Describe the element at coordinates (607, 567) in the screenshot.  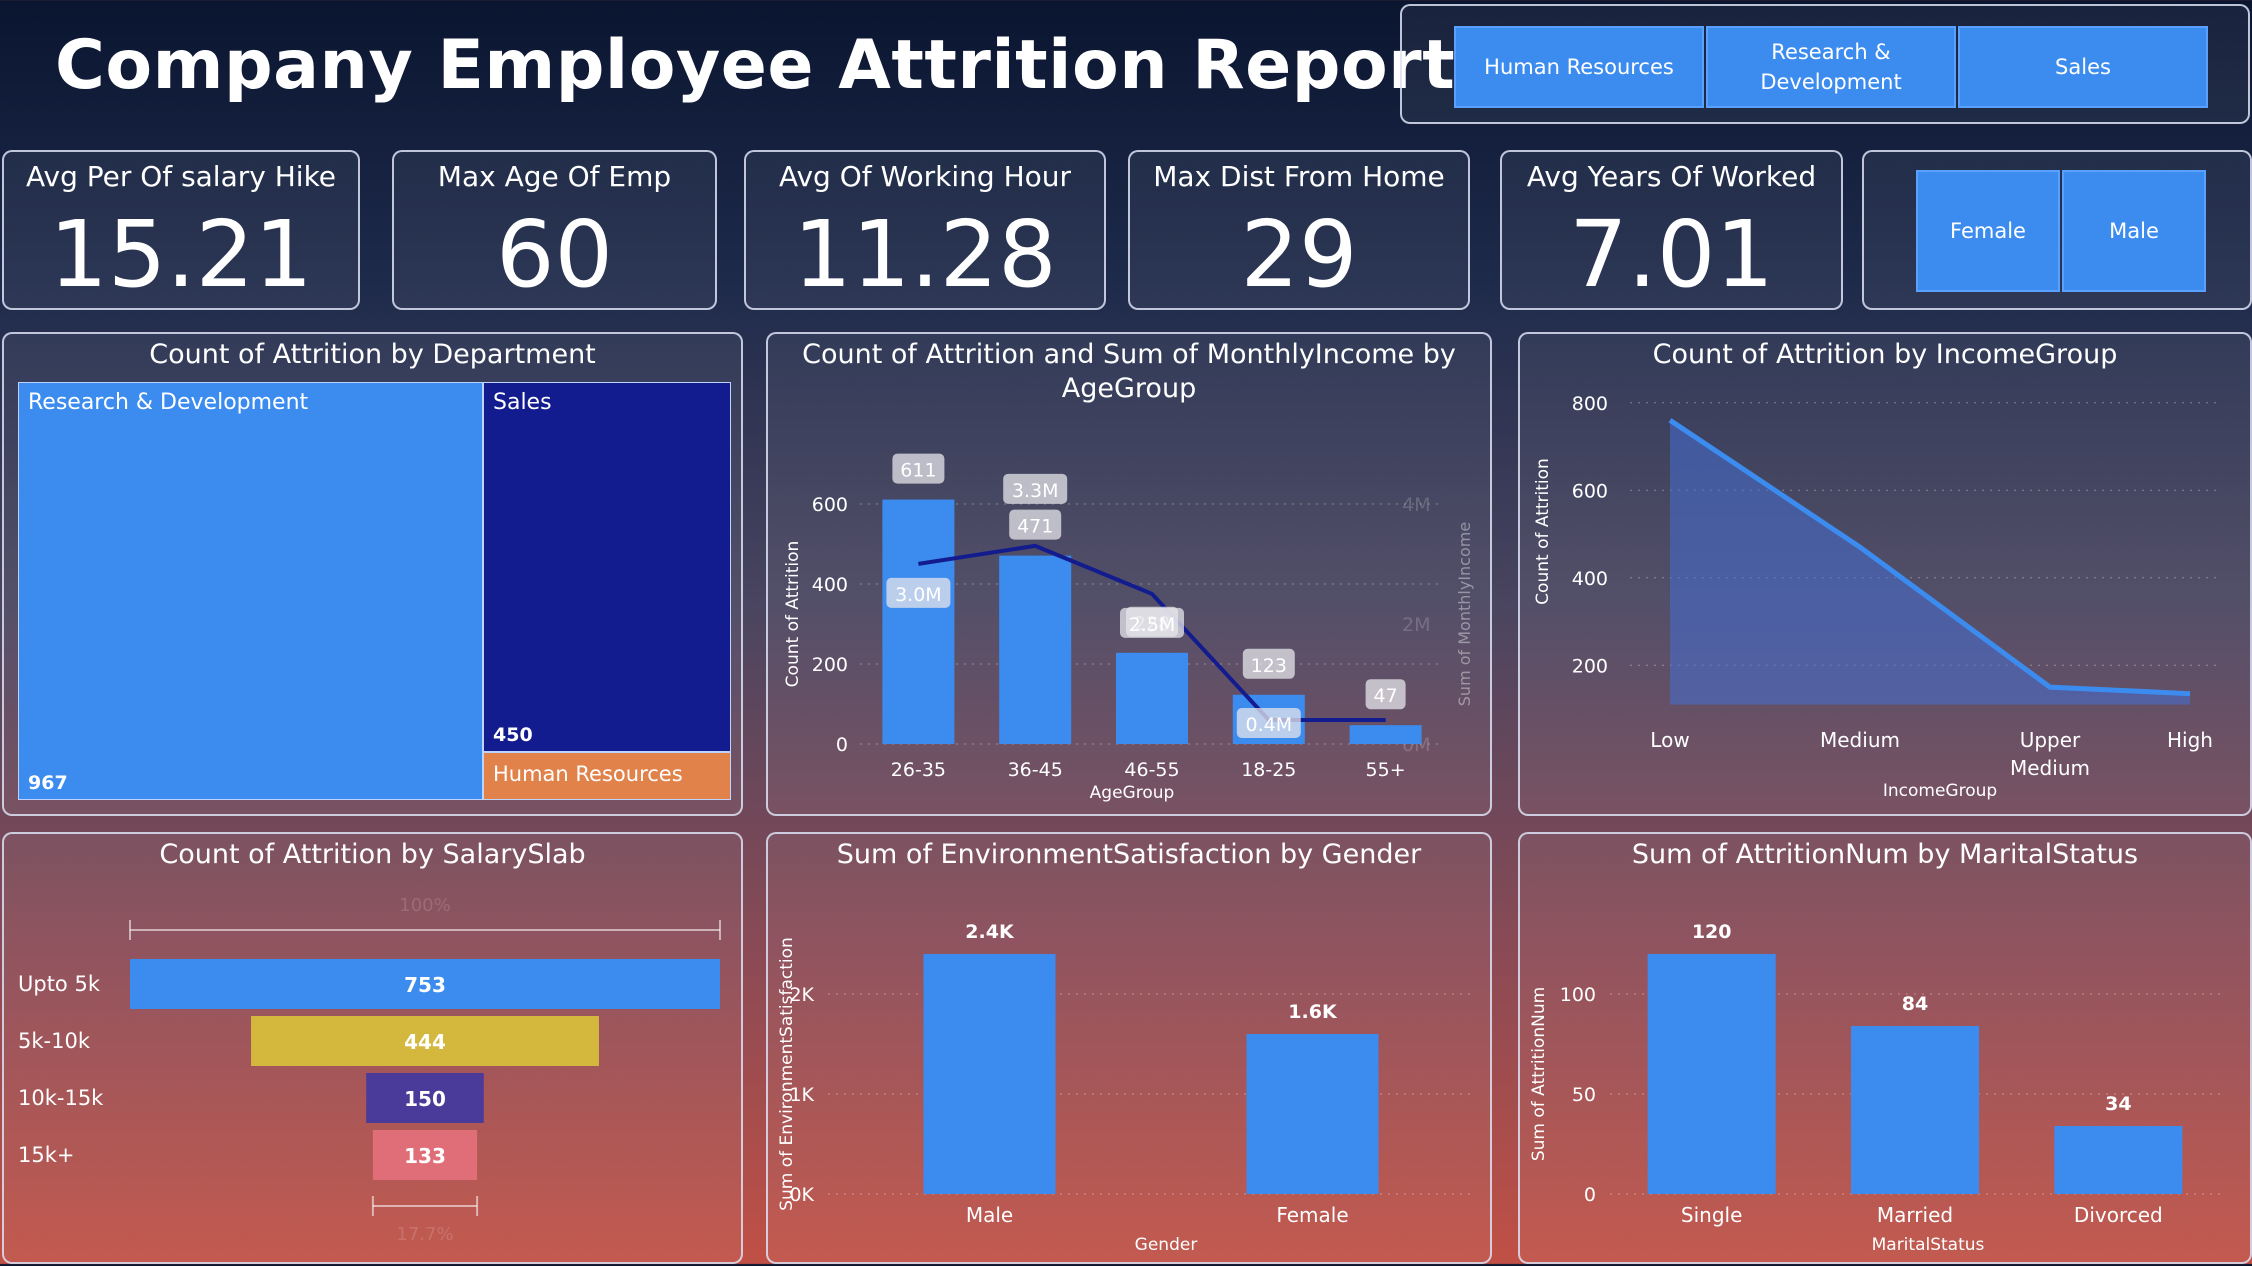
I see `treemap-tile-sales` at that location.